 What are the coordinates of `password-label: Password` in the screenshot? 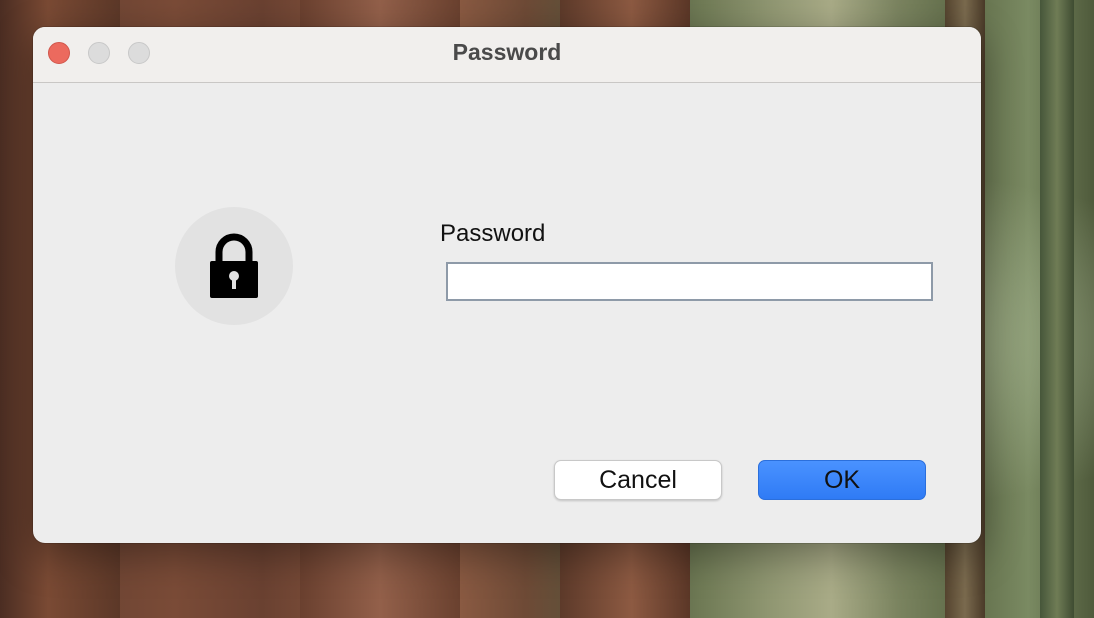 It's located at (493, 233).